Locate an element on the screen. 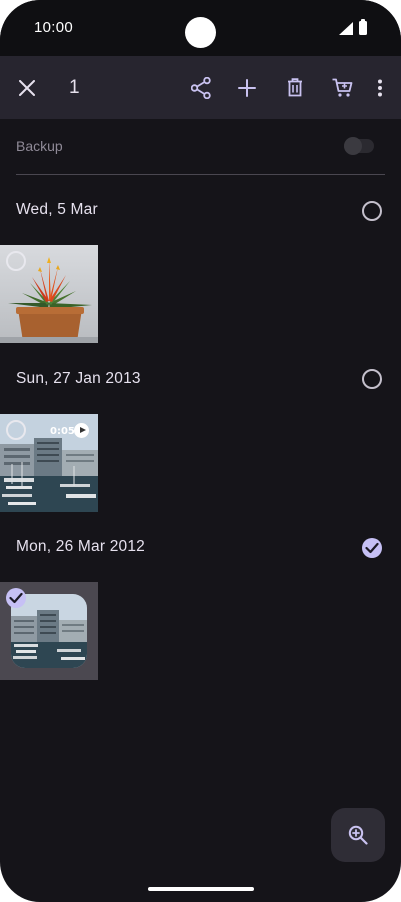 This screenshot has width=401, height=902. backup-toggle is located at coordinates (359, 146).